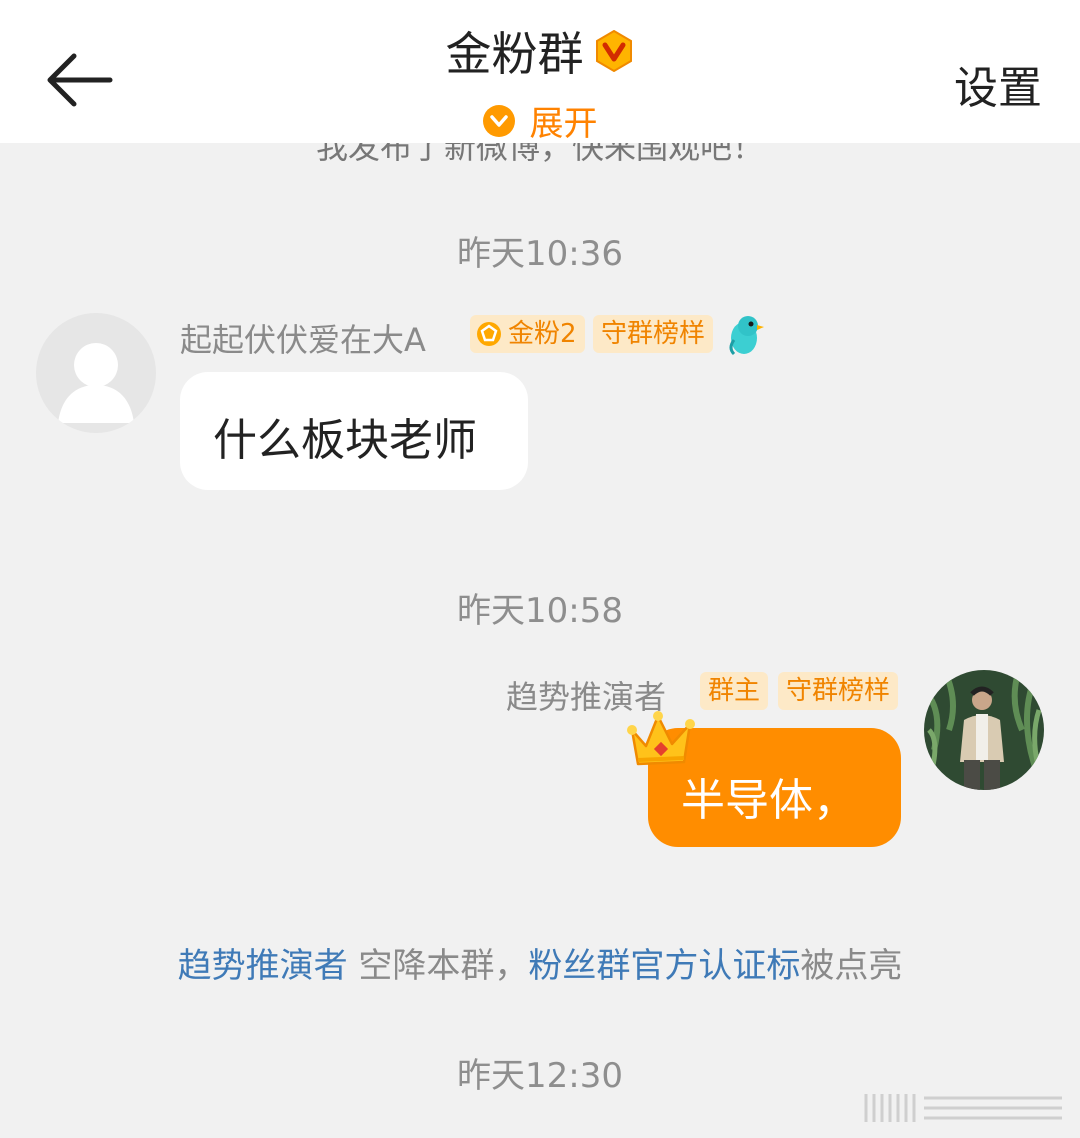  Describe the element at coordinates (664, 966) in the screenshot. I see `notice-badge-link: 粉丝群官方认证标` at that location.